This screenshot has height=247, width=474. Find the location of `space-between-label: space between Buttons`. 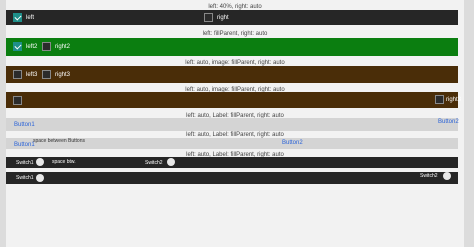

space-between-label: space between Buttons is located at coordinates (59, 141).